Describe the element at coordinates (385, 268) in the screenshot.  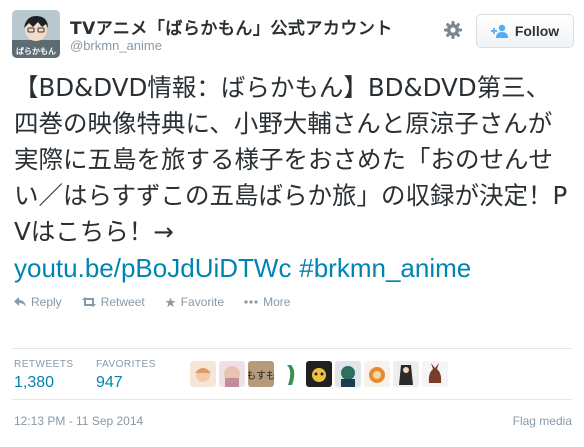
I see `tweet-hashtag: #brkmn_anime` at that location.